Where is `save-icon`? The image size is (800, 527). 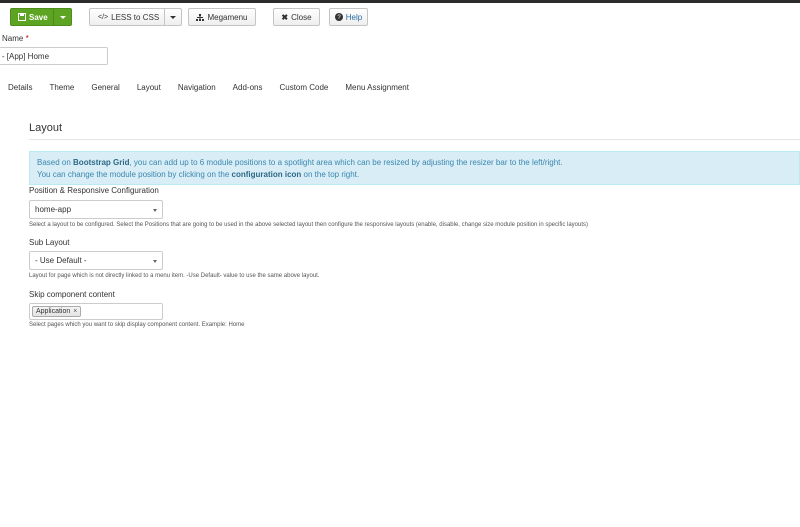
save-icon is located at coordinates (22, 17).